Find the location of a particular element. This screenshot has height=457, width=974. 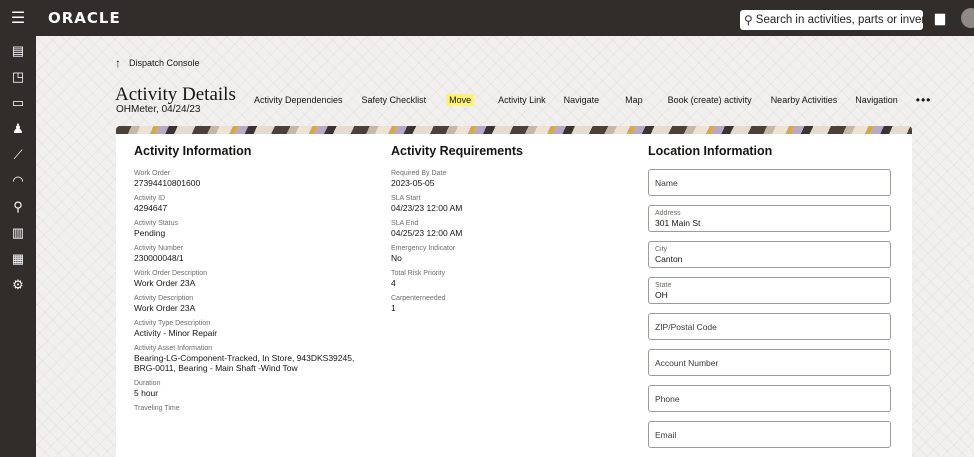

page-subtitle: OHMeter, 04/24/23 is located at coordinates (158, 109).